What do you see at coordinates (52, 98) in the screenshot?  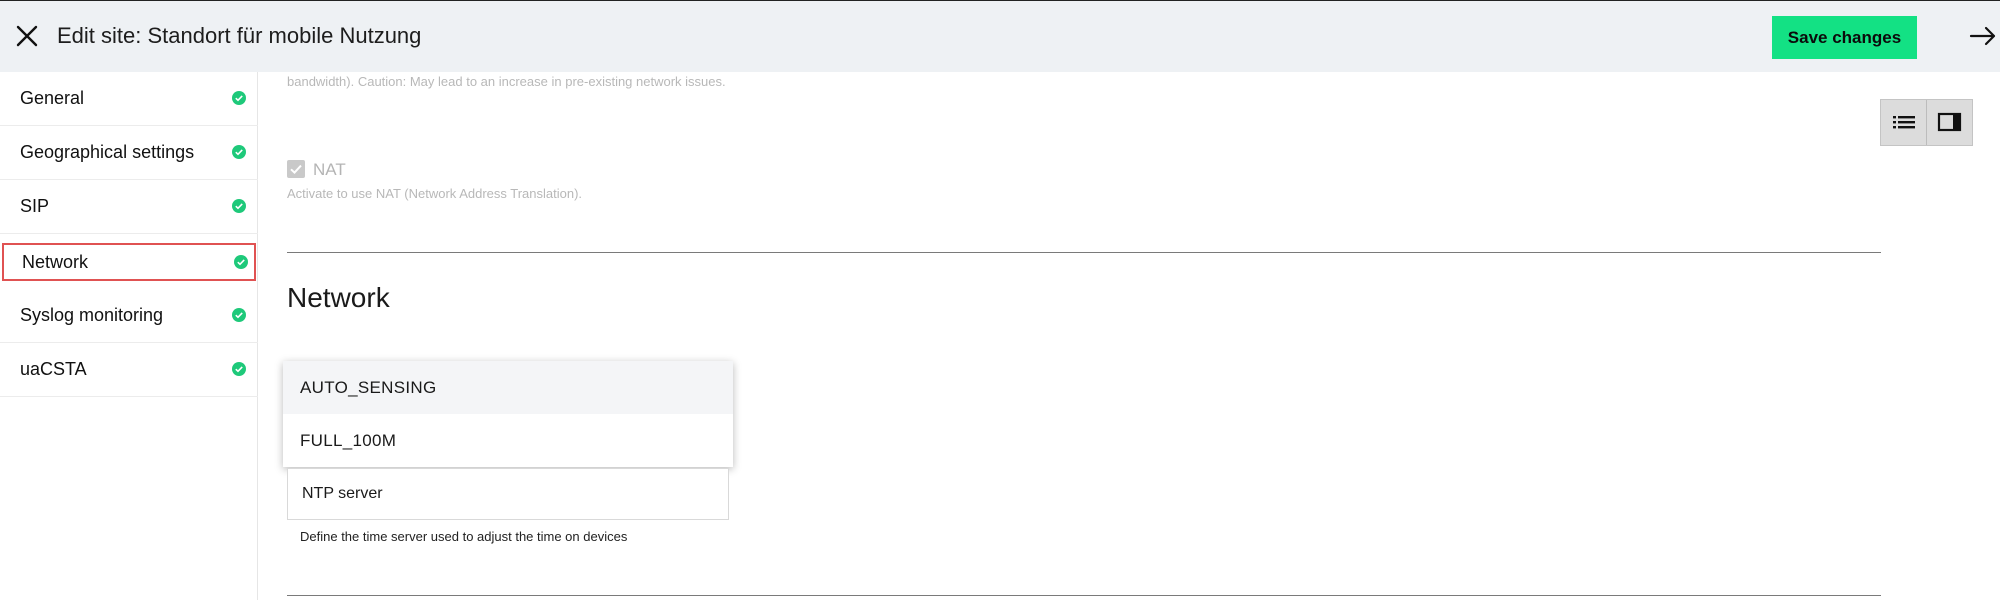 I see `sidebar-item-label: General` at bounding box center [52, 98].